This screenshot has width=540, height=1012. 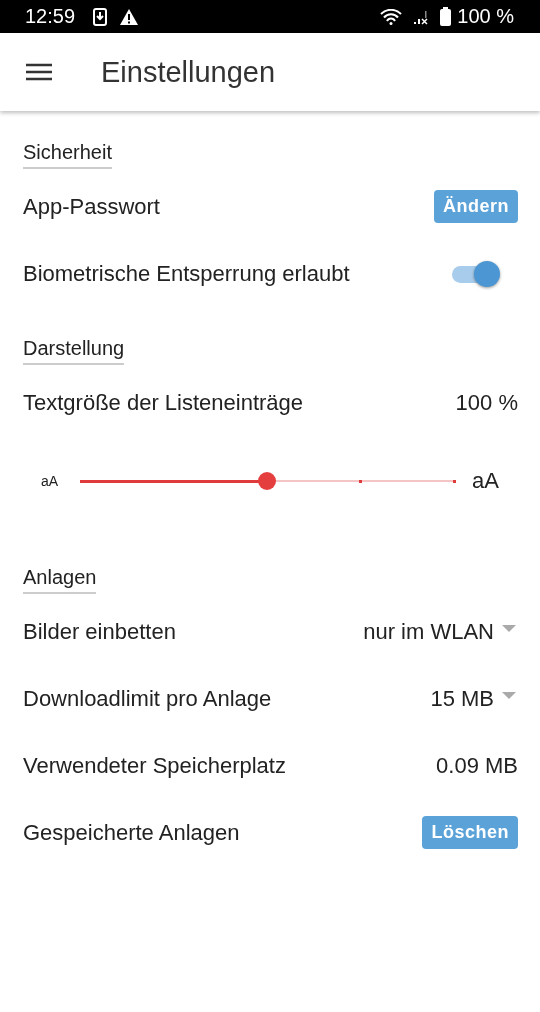 What do you see at coordinates (440, 631) in the screenshot?
I see `dropdown: nur im WLAN` at bounding box center [440, 631].